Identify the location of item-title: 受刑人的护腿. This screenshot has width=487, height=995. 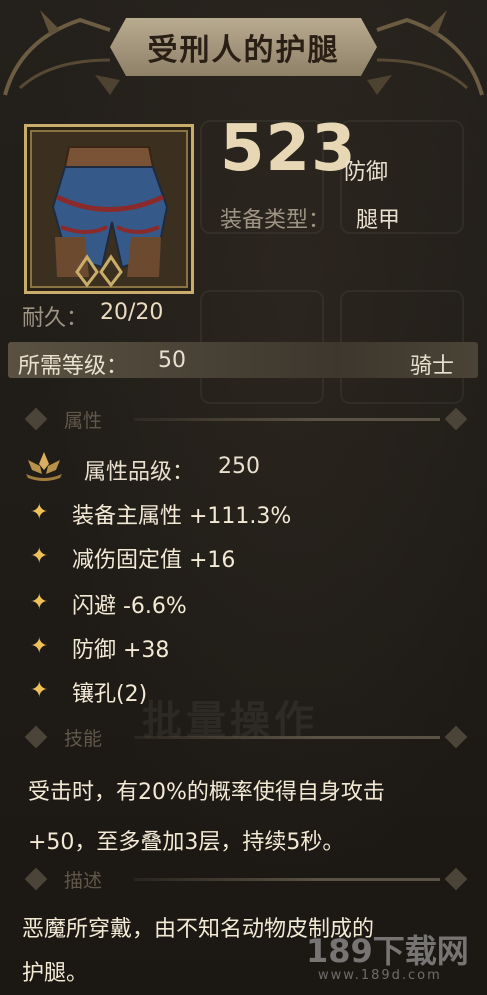
(243, 50).